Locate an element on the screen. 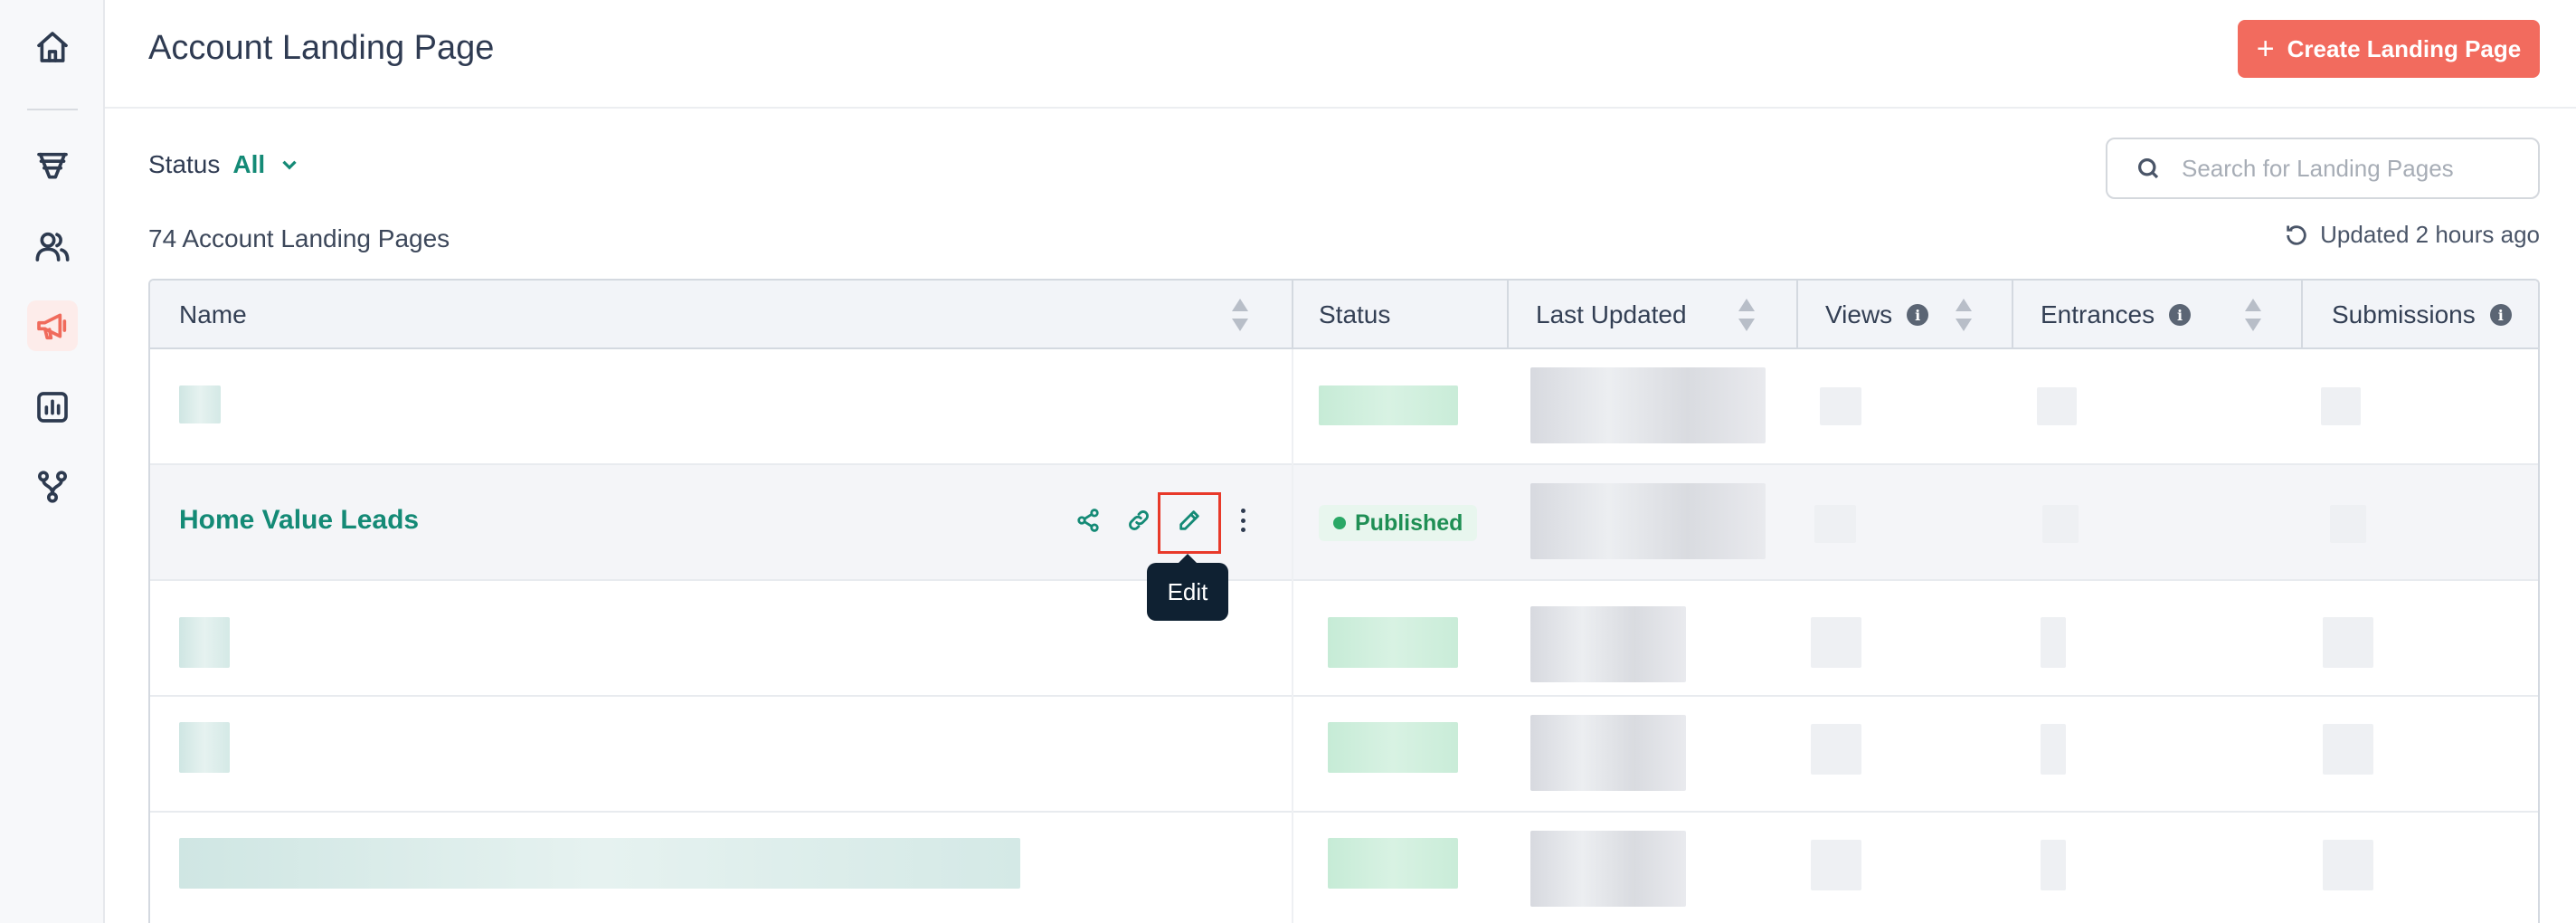  share-icon is located at coordinates (1088, 520).